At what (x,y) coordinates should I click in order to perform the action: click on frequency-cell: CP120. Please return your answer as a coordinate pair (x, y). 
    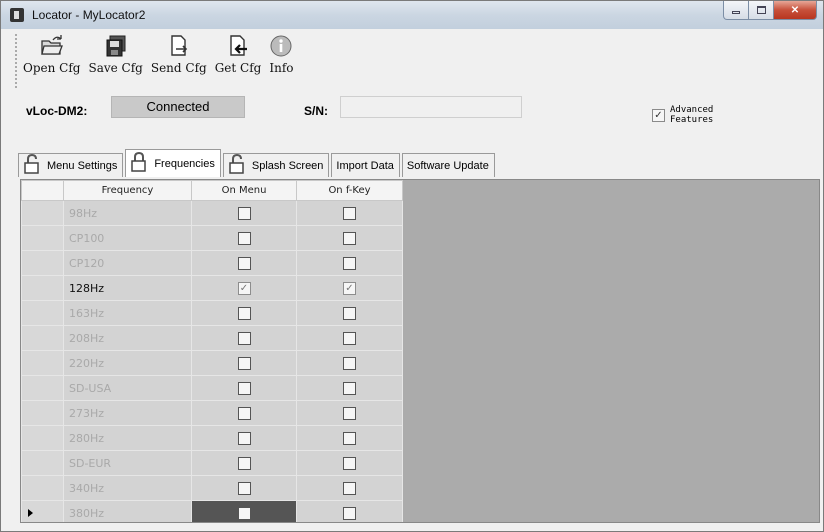
    Looking at the image, I should click on (127, 263).